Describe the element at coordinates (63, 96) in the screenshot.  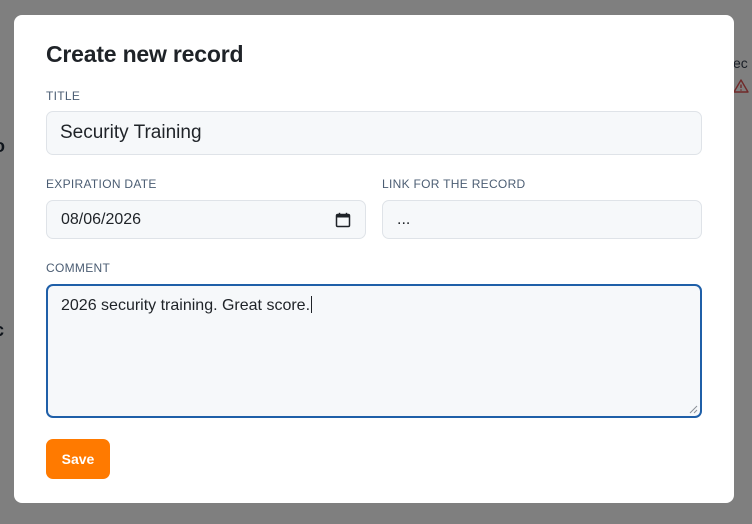
I see `title-label: TITLE` at that location.